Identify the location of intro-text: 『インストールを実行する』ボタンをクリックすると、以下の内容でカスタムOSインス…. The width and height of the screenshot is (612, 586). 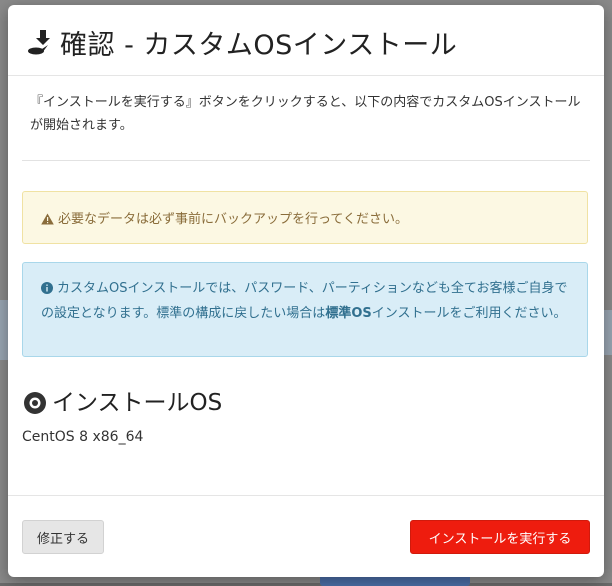
(305, 114).